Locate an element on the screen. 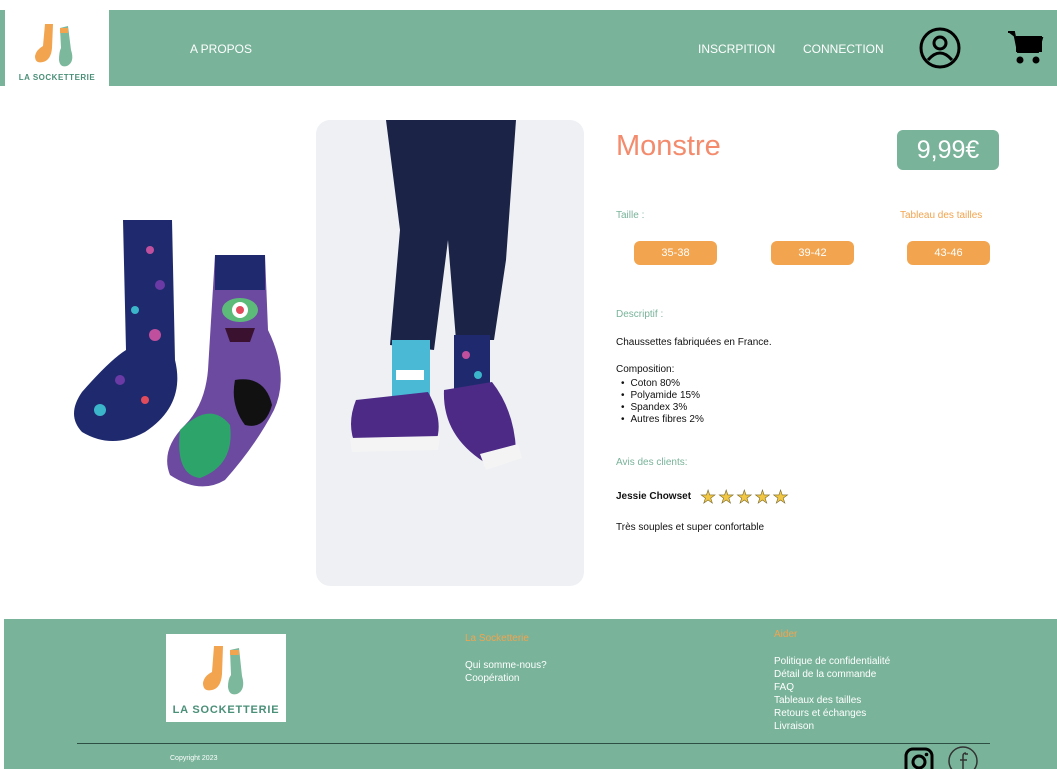 Image resolution: width=1057 pixels, height=769 pixels. nav-about: A PROPOS is located at coordinates (221, 49).